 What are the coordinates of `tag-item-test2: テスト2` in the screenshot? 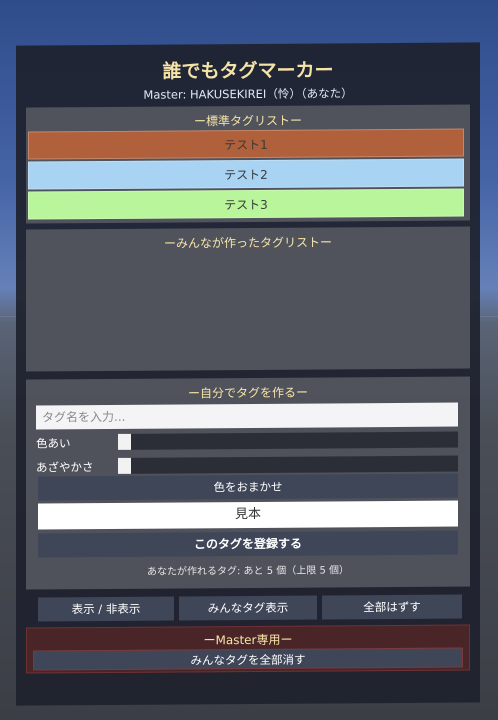 It's located at (246, 174).